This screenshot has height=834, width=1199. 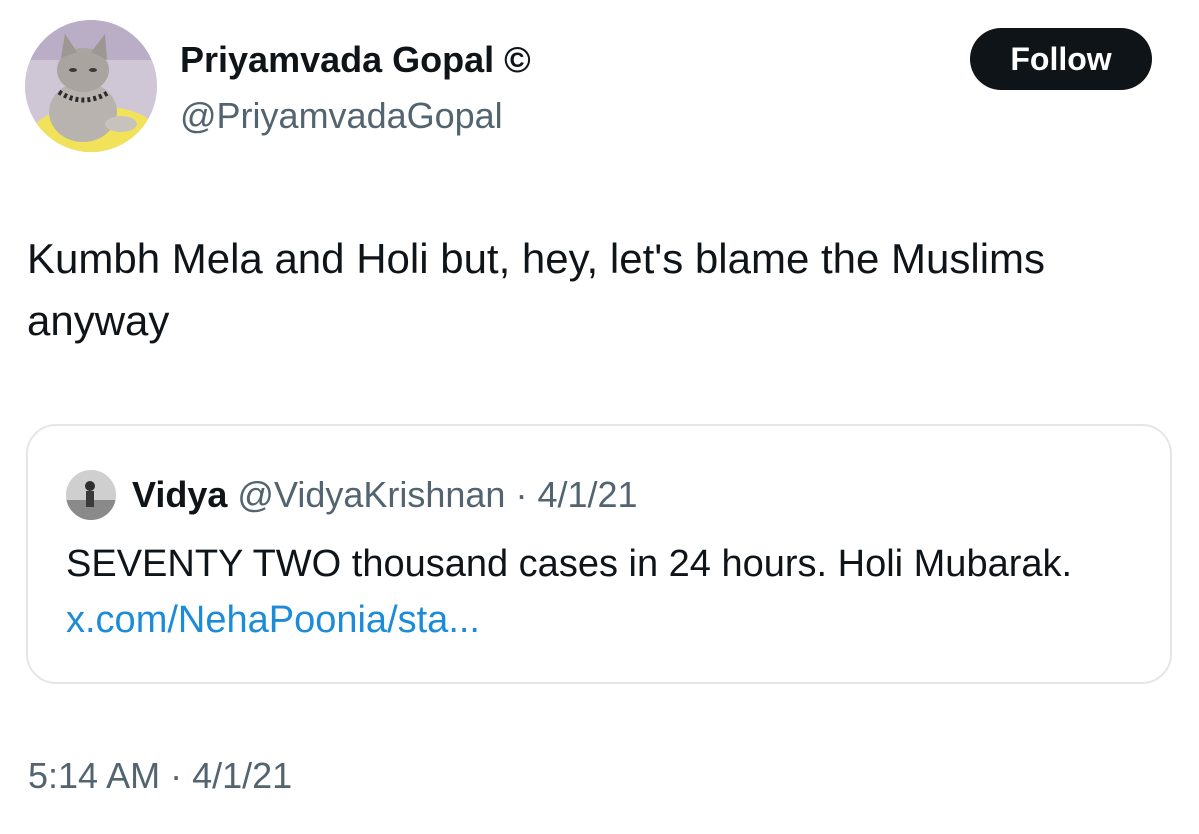 I want to click on author-name: Priyamvada Gopal ©, so click(x=355, y=60).